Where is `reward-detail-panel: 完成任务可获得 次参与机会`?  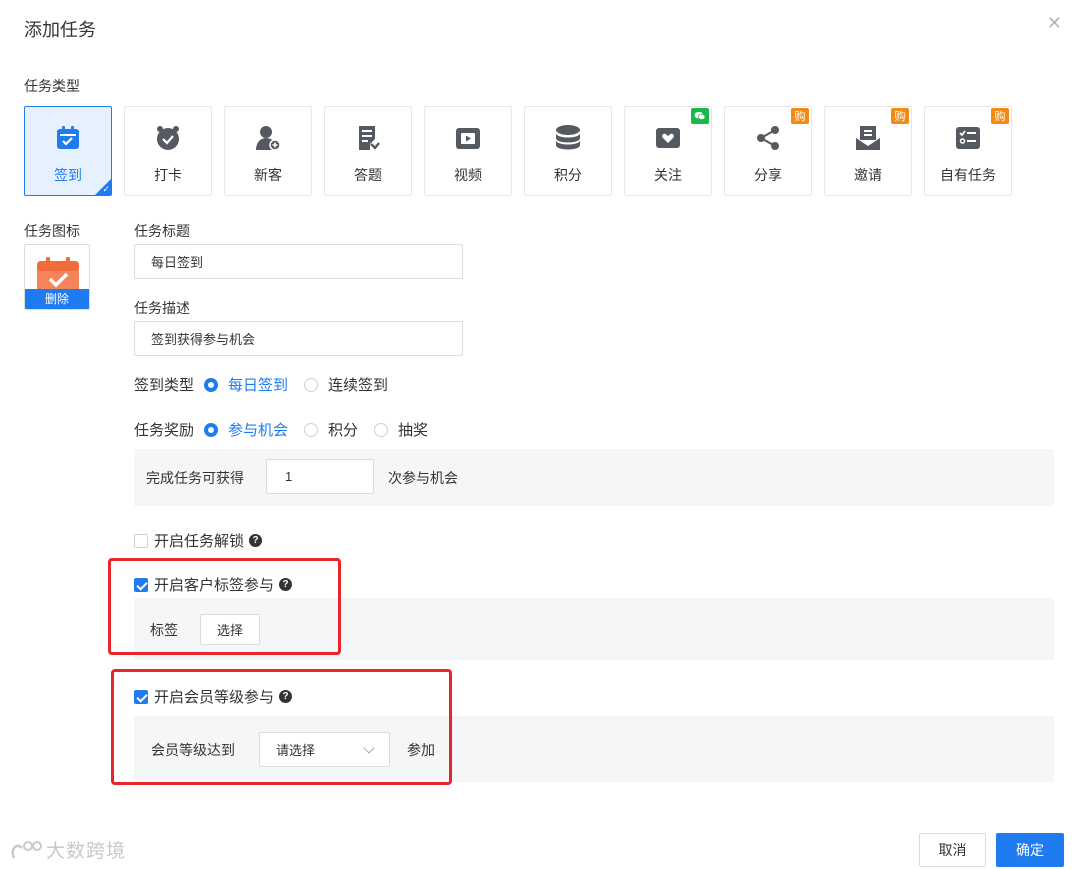
reward-detail-panel: 完成任务可获得 次参与机会 is located at coordinates (594, 477).